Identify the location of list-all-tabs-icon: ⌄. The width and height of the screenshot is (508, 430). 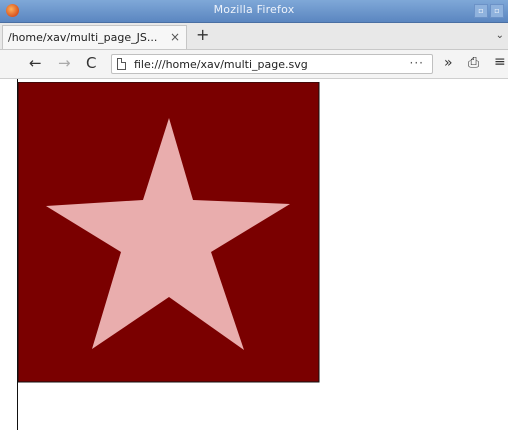
(500, 35).